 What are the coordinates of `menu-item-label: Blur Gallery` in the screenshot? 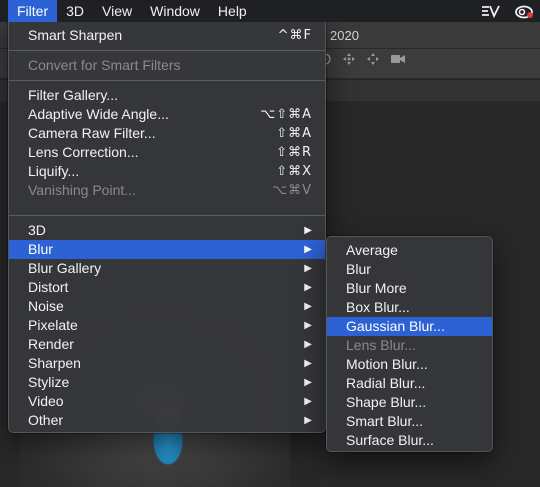 It's located at (65, 268).